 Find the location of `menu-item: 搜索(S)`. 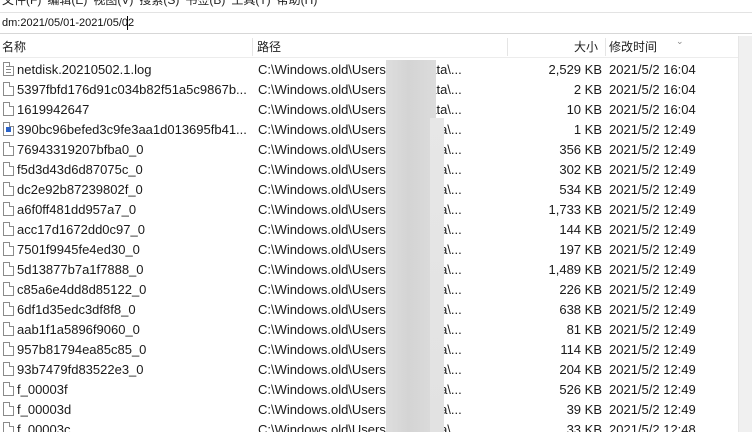

menu-item: 搜索(S) is located at coordinates (160, 4).